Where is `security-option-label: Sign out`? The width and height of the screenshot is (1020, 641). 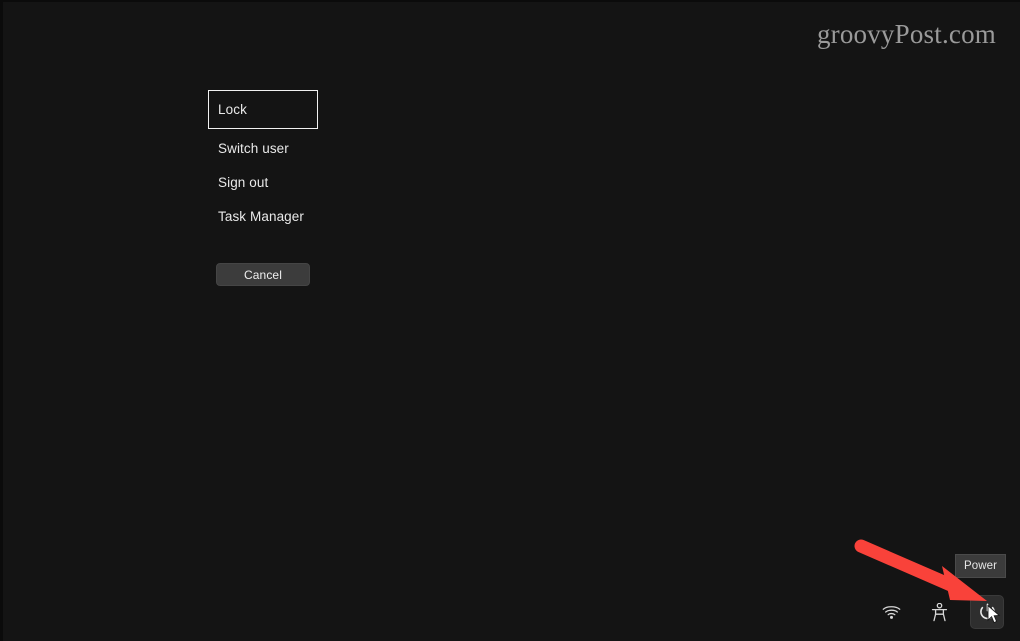
security-option-label: Sign out is located at coordinates (243, 182).